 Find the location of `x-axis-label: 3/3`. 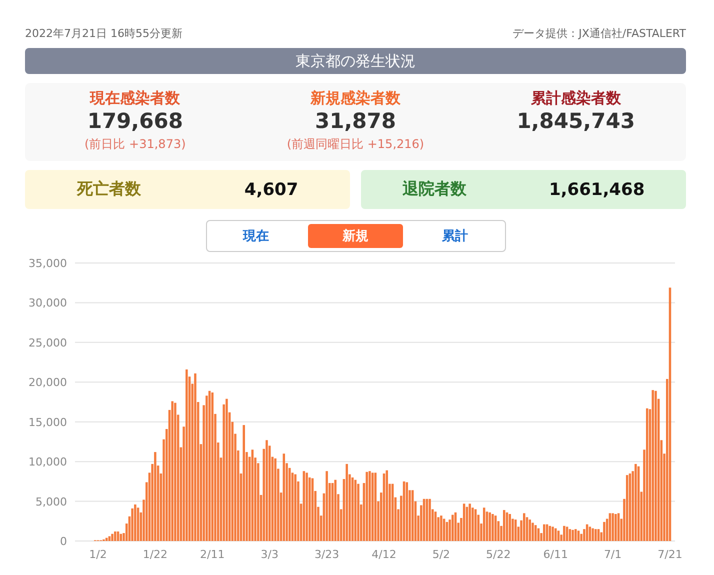

x-axis-label: 3/3 is located at coordinates (269, 554).